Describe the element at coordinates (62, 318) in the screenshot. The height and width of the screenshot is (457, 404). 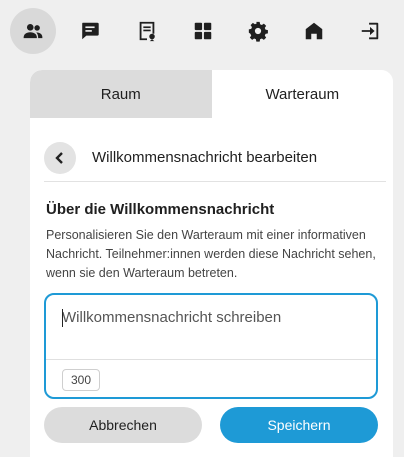
I see `text-caret` at that location.